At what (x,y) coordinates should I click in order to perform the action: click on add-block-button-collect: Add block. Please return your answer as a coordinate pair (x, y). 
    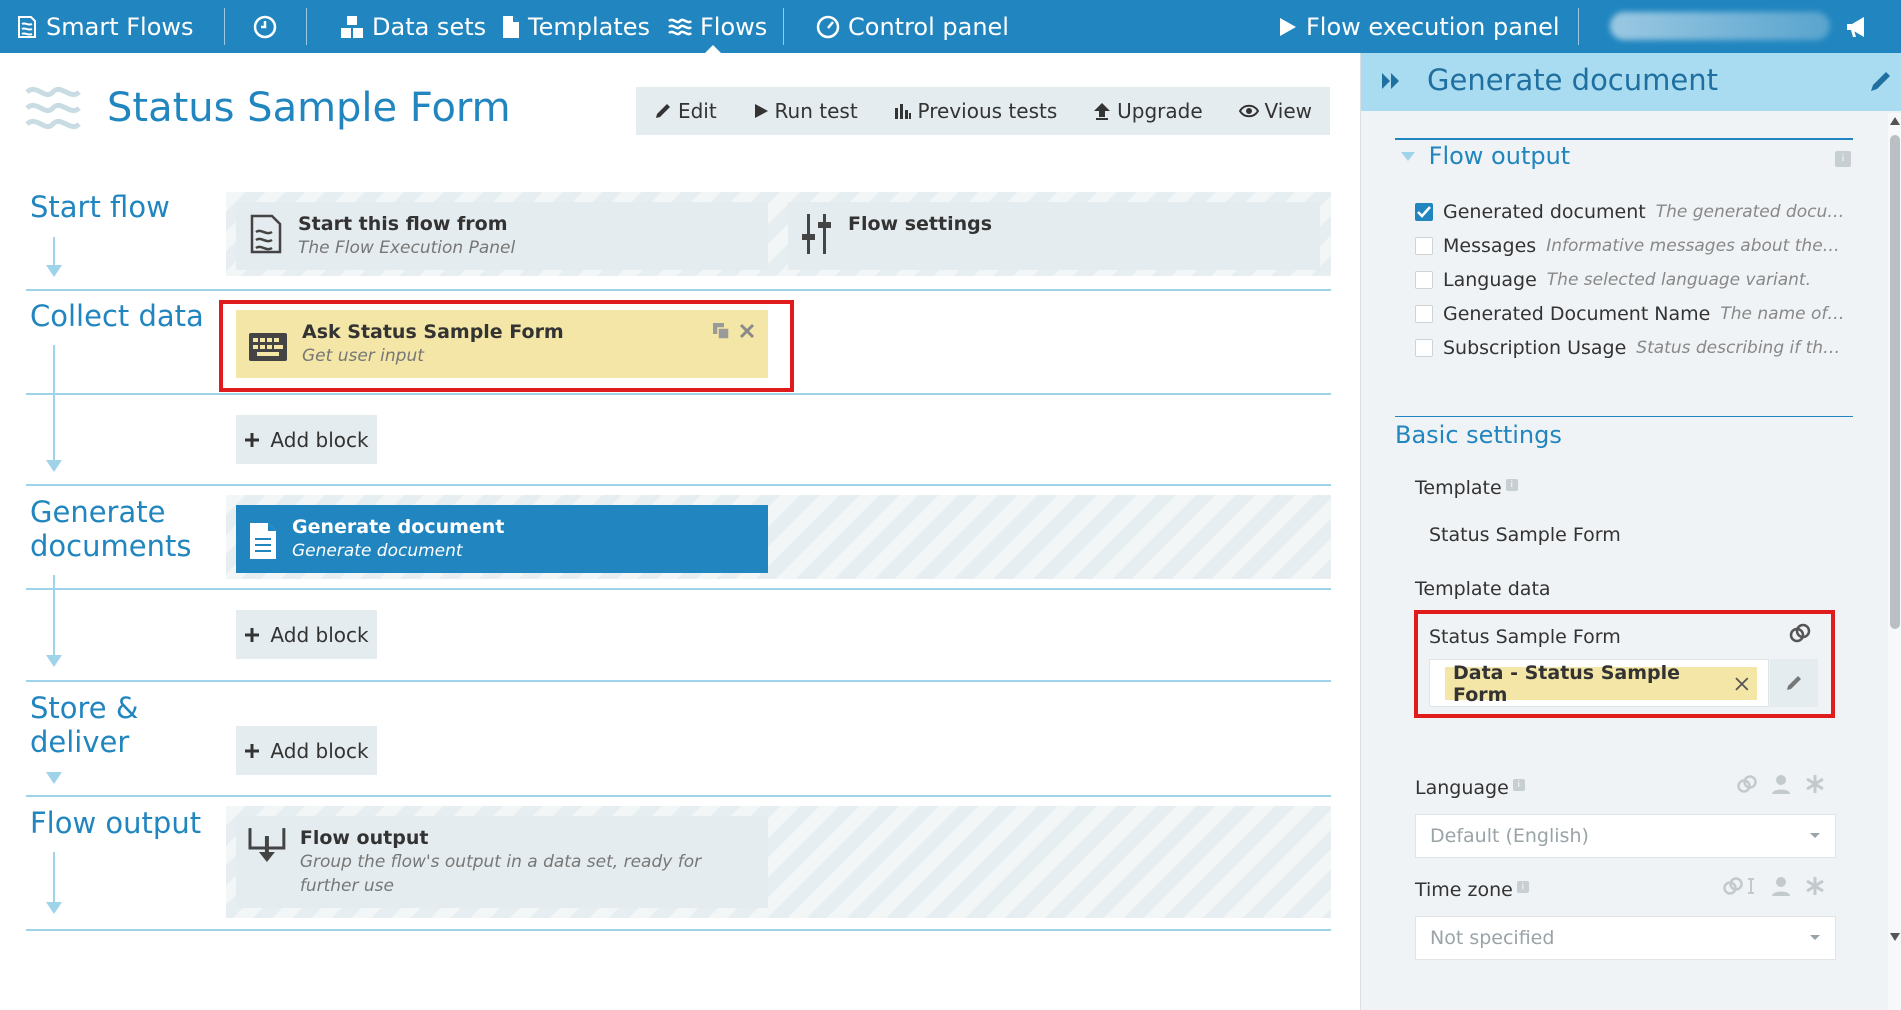
    Looking at the image, I should click on (306, 439).